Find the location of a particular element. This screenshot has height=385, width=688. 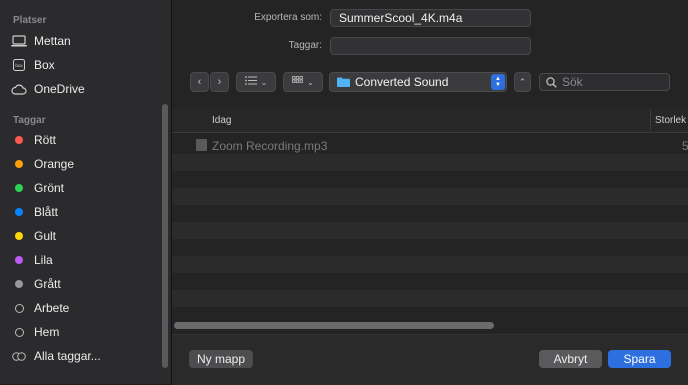

sidebar-tag-blue: Blått is located at coordinates (83, 212).